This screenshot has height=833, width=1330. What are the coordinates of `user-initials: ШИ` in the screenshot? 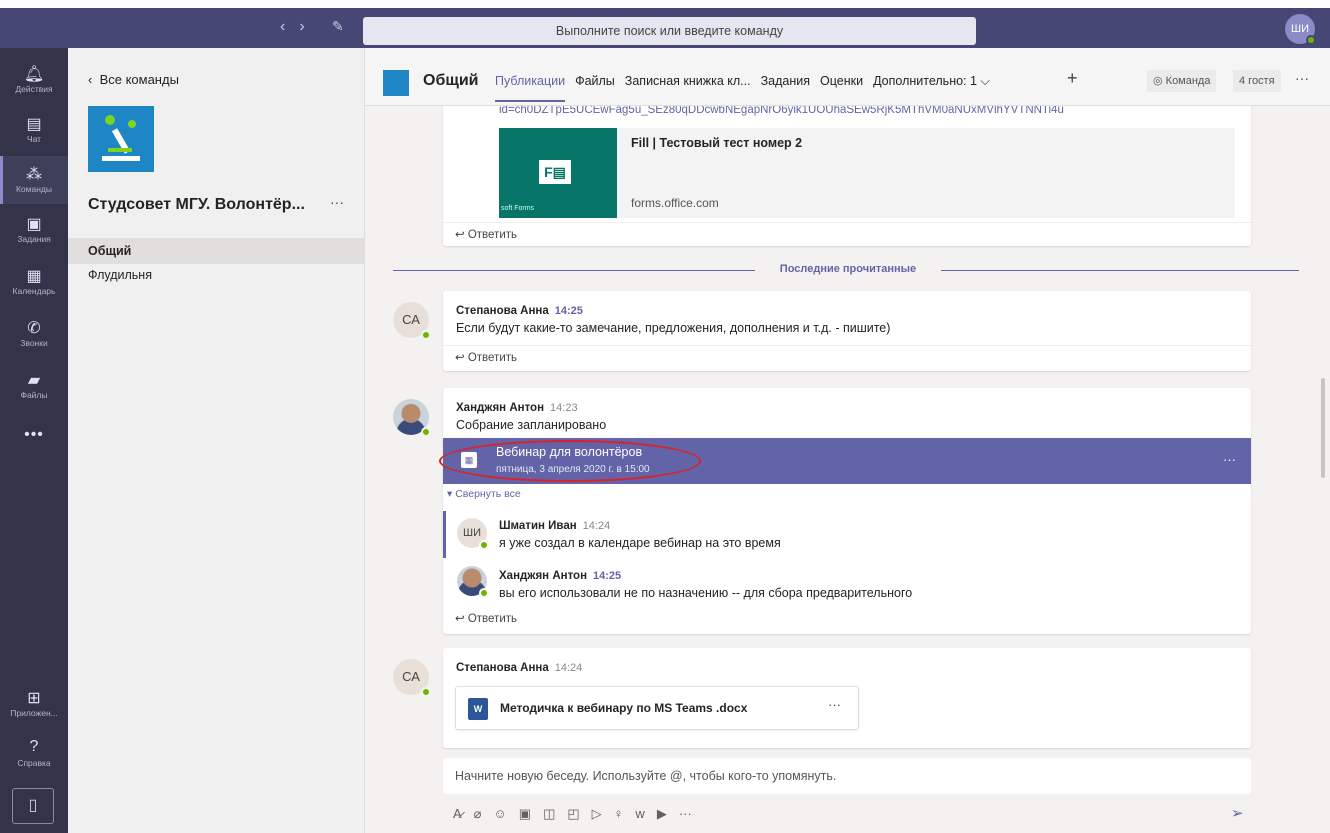 It's located at (1300, 29).